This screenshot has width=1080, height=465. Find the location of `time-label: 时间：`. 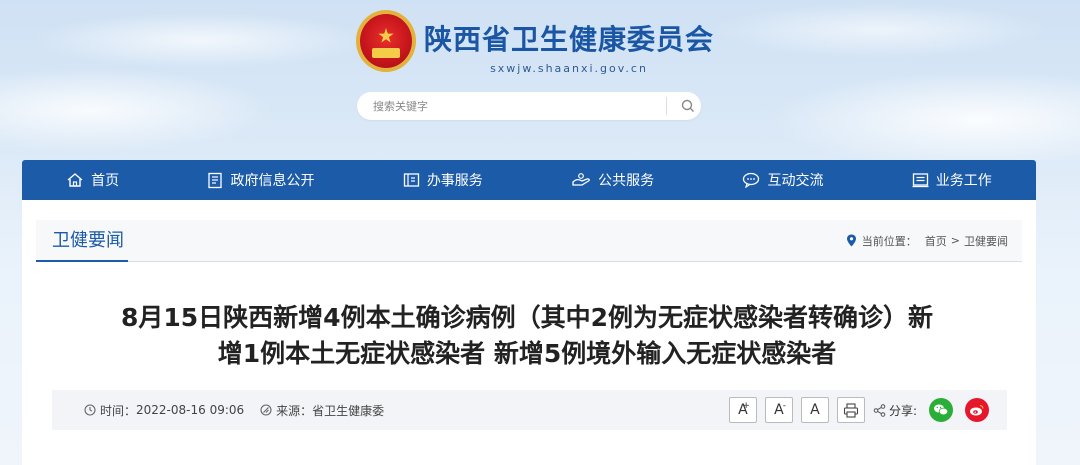

time-label: 时间： is located at coordinates (118, 410).